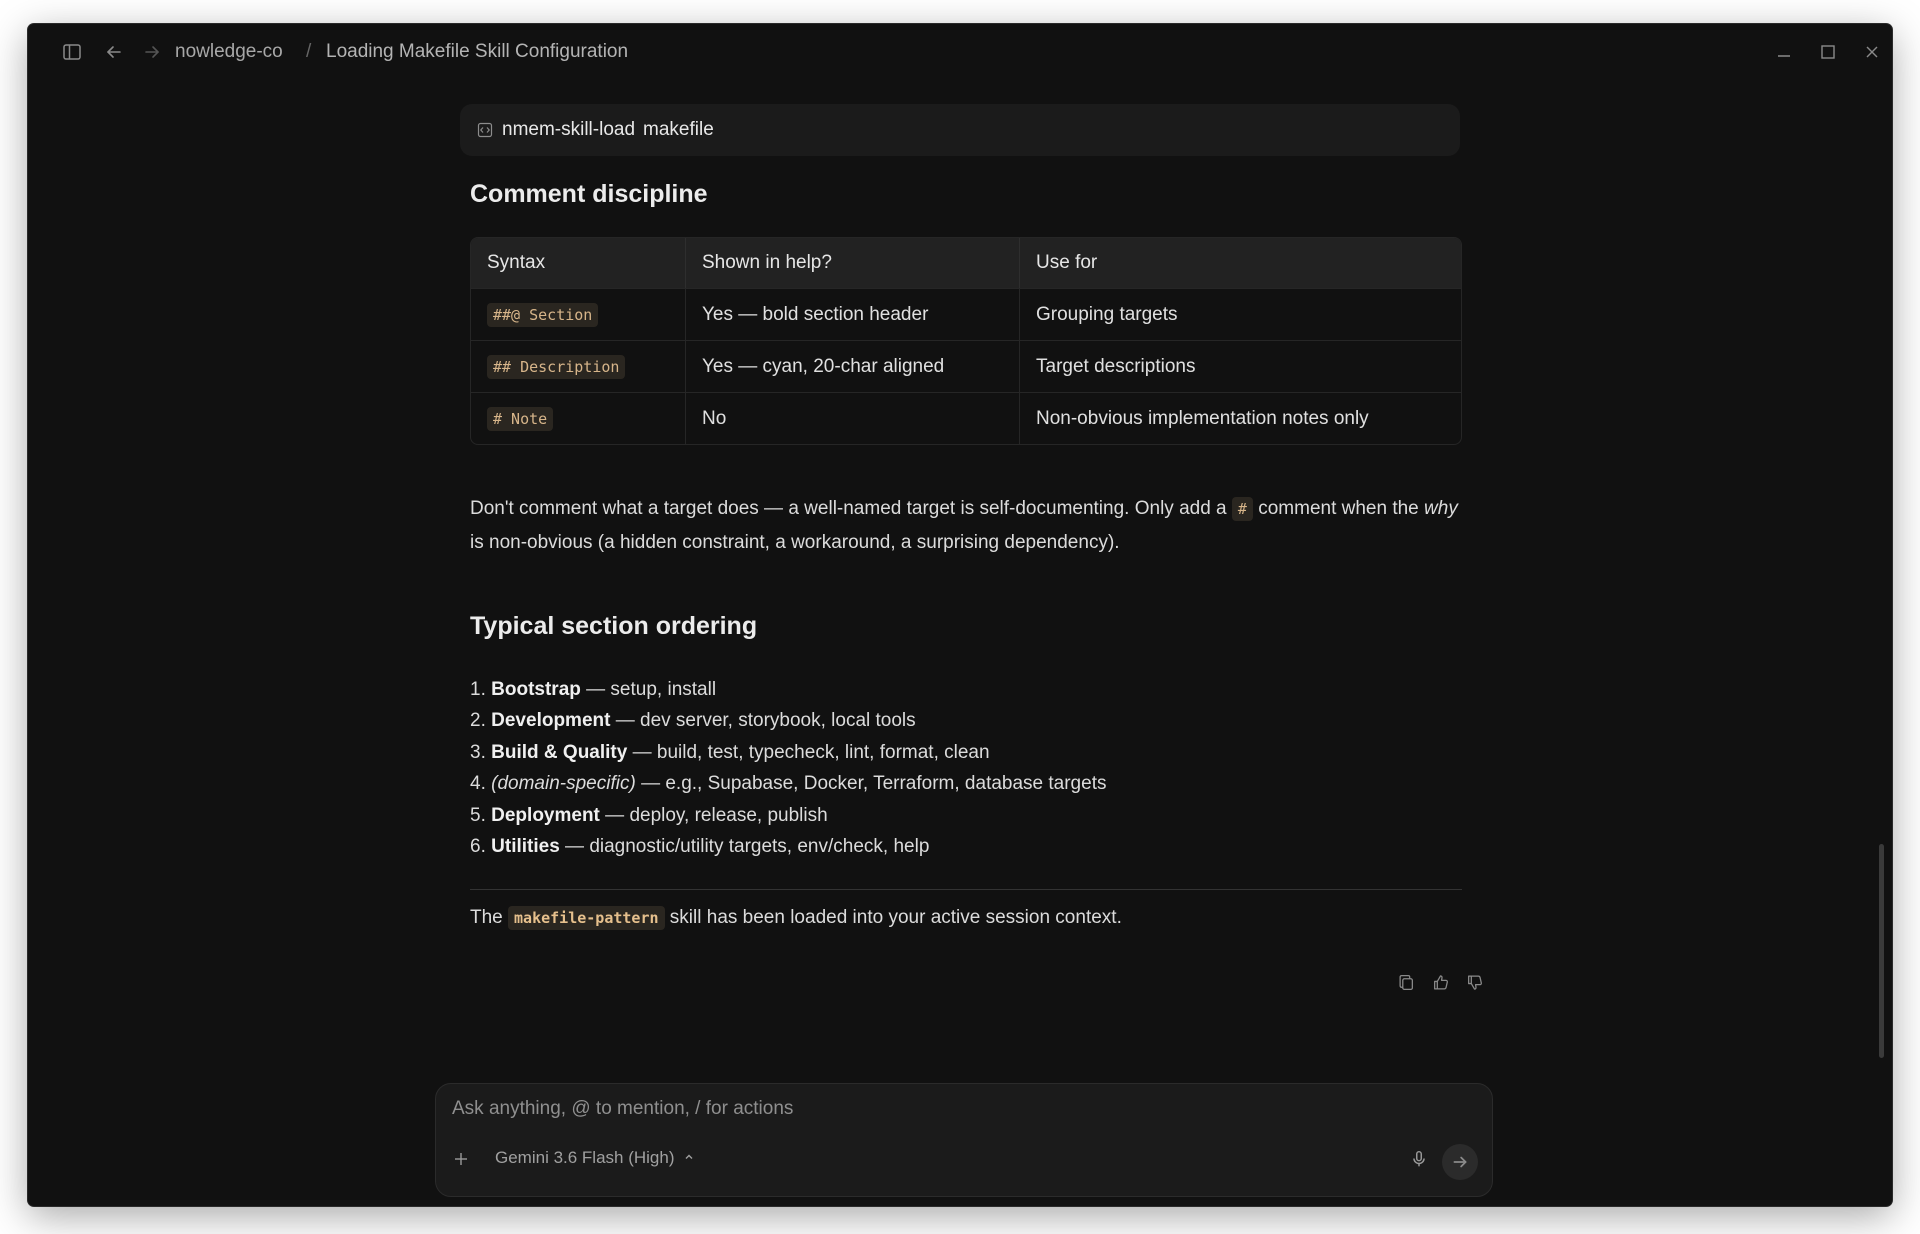 This screenshot has height=1234, width=1920. Describe the element at coordinates (853, 263) in the screenshot. I see `column-header: Shown in help?` at that location.